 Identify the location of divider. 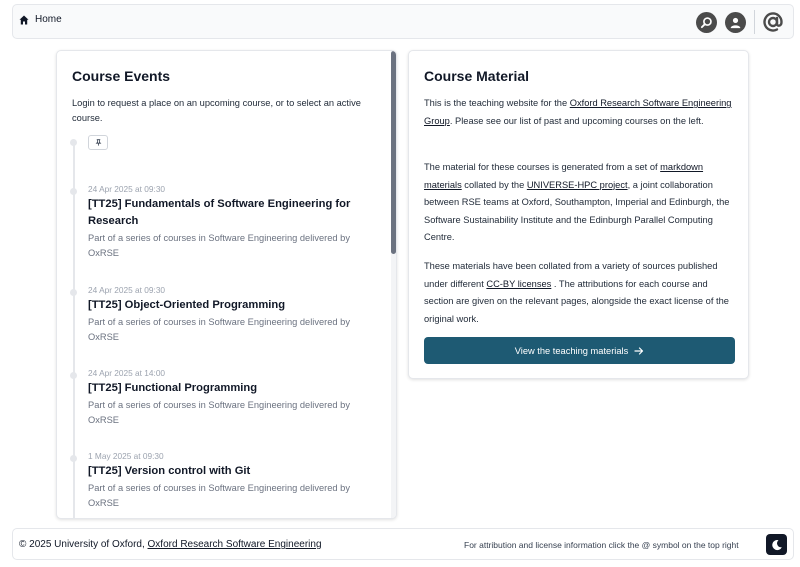
(754, 22).